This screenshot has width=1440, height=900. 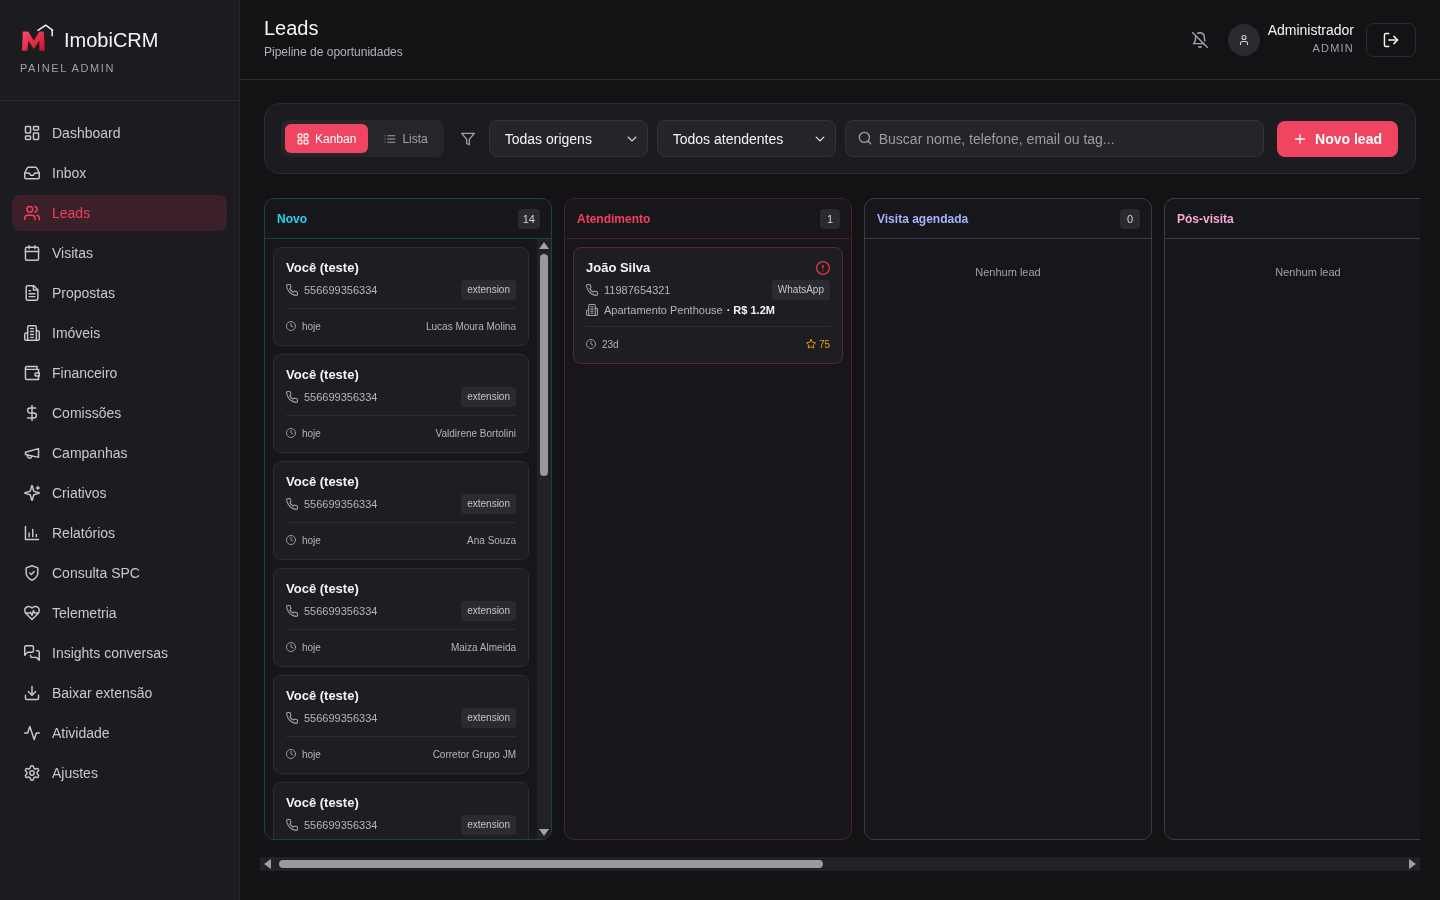 I want to click on users-icon, so click(x=32, y=213).